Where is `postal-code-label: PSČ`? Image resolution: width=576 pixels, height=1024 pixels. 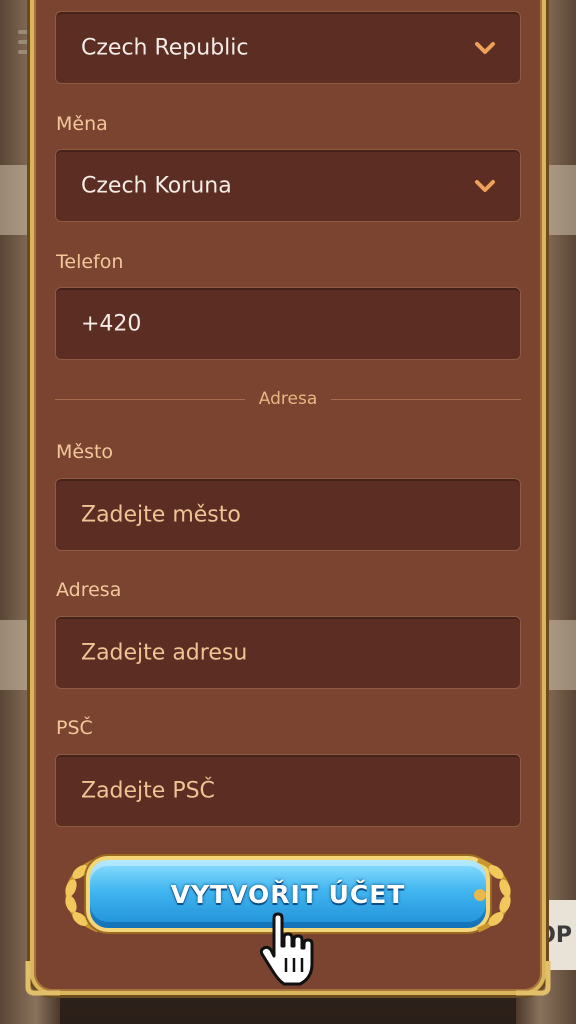
postal-code-label: PSČ is located at coordinates (74, 728).